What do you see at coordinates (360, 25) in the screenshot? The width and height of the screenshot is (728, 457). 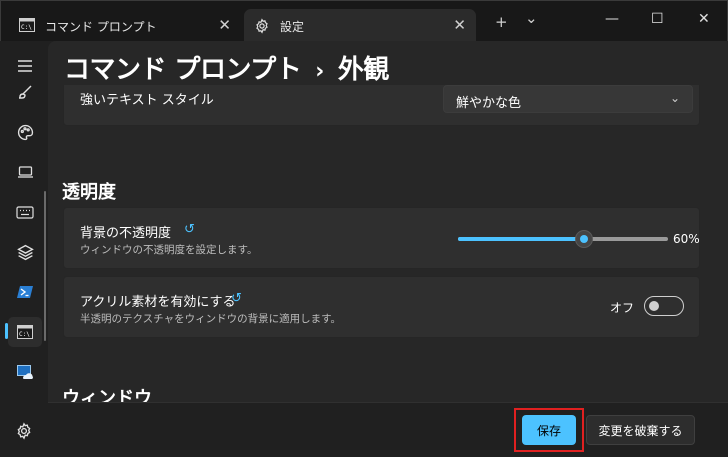 I see `tab-settings: 設定 ✕` at bounding box center [360, 25].